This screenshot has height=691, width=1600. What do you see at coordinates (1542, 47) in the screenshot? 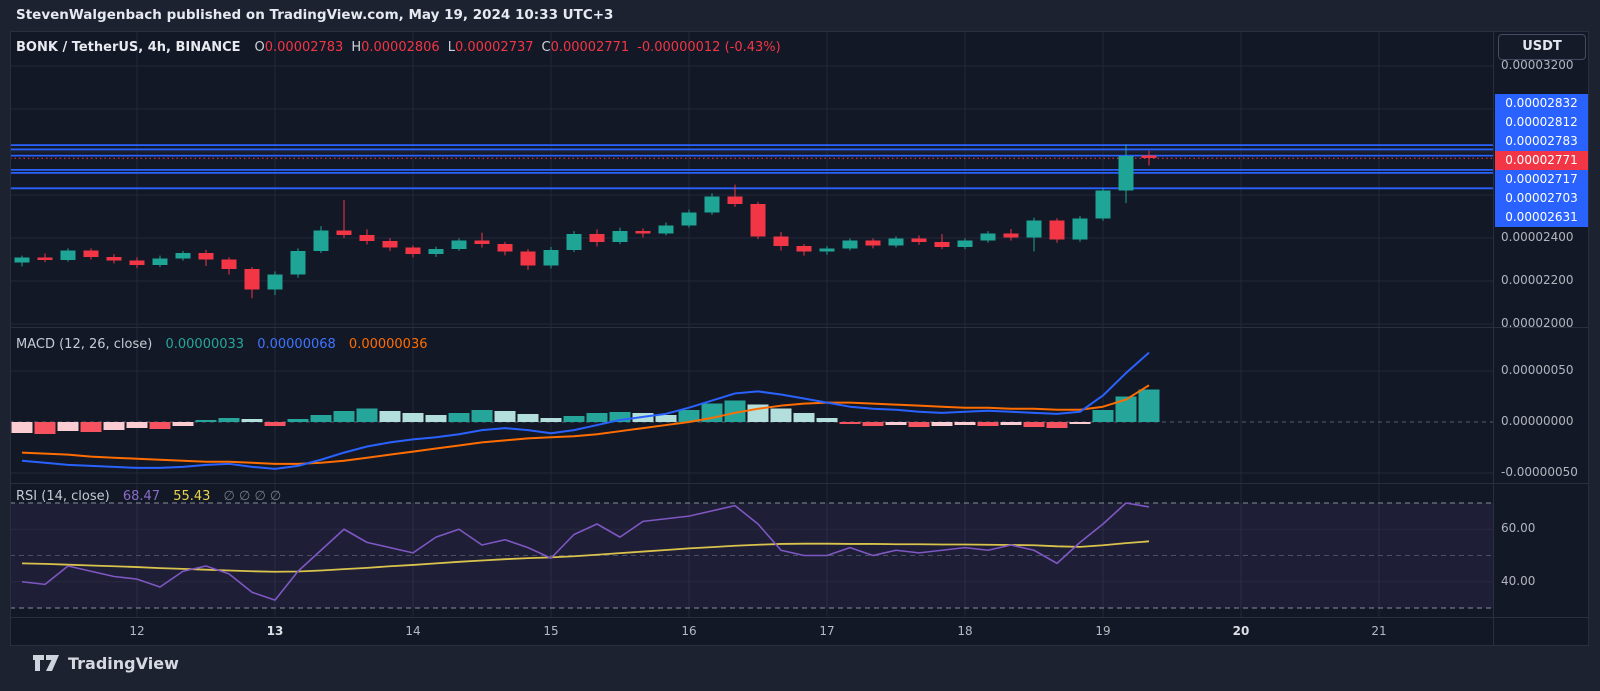
I see `price-scale-currency-button: USDT` at bounding box center [1542, 47].